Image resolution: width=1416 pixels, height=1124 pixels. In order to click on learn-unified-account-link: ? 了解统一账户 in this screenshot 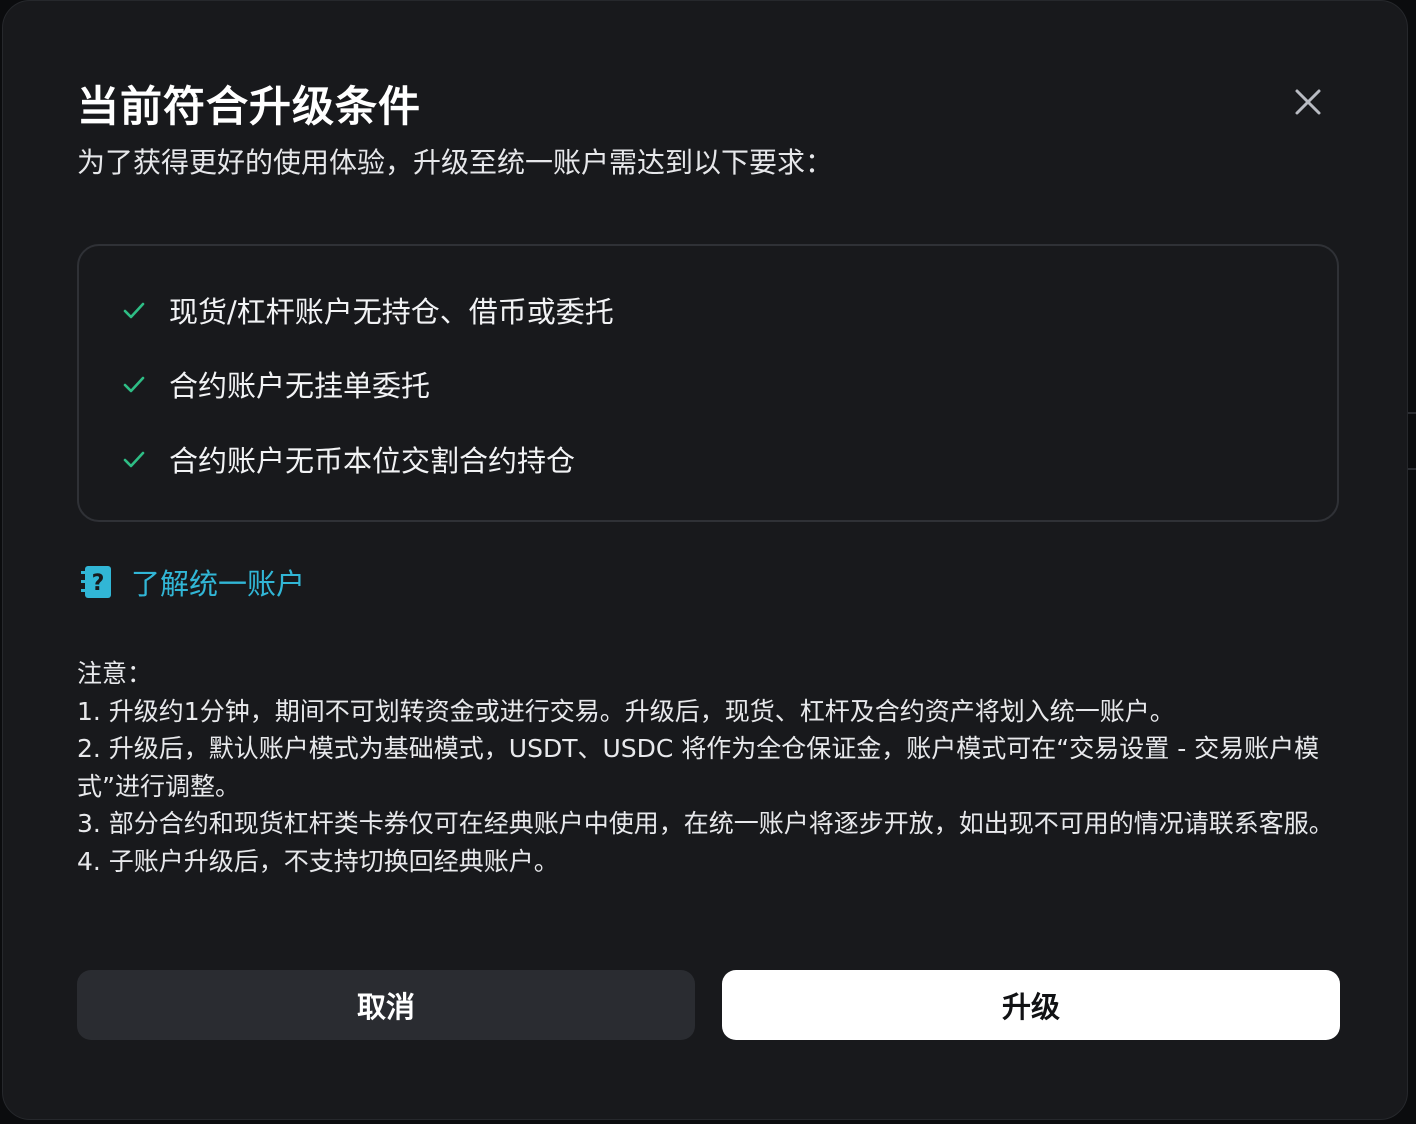, I will do `click(193, 582)`.